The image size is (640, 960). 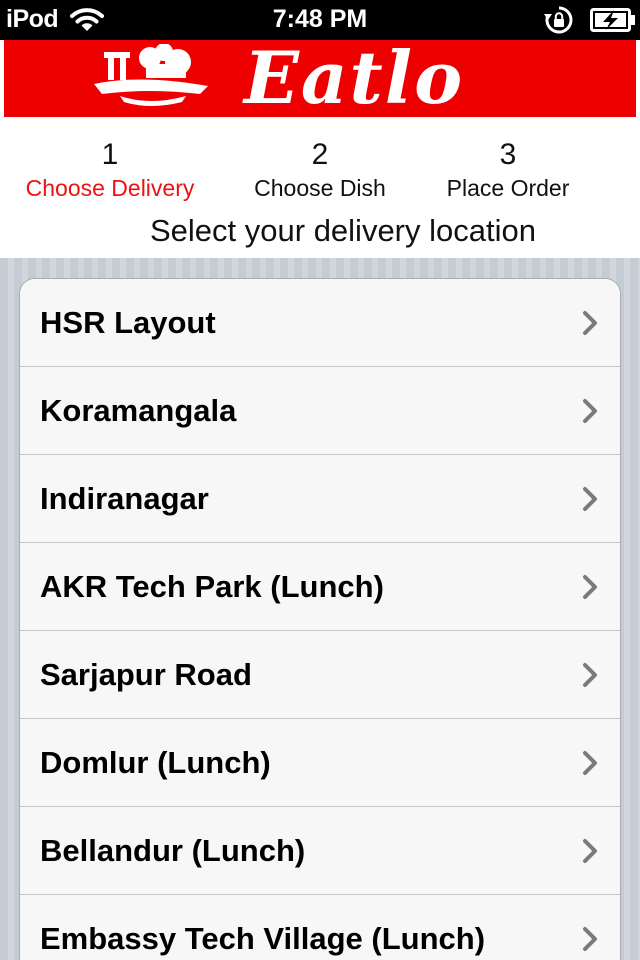 What do you see at coordinates (354, 78) in the screenshot?
I see `brand-logo-text: Eatlo` at bounding box center [354, 78].